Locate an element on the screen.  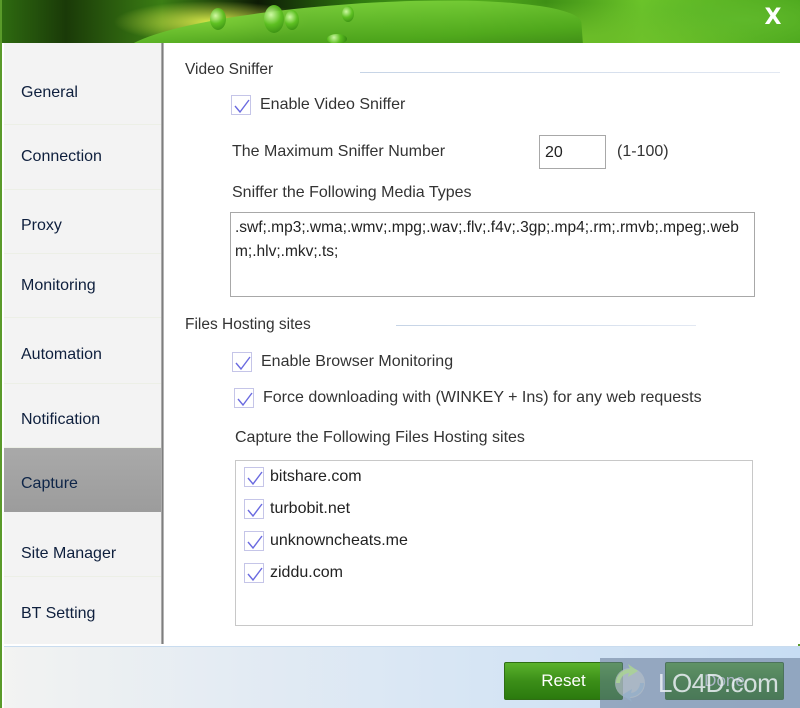
sidebar-item-notification: Notification is located at coordinates (82, 416).